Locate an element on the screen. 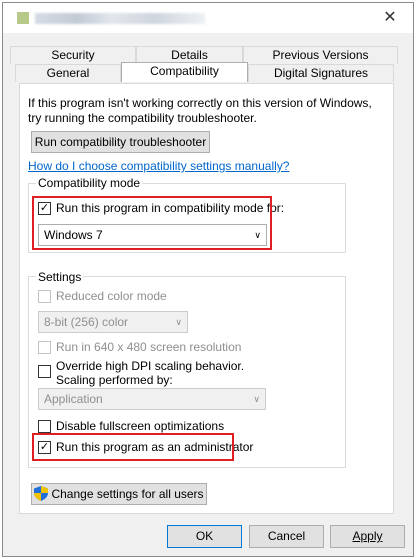  dpi-override-label-1: Override high DPI scaling behavior. is located at coordinates (150, 366).